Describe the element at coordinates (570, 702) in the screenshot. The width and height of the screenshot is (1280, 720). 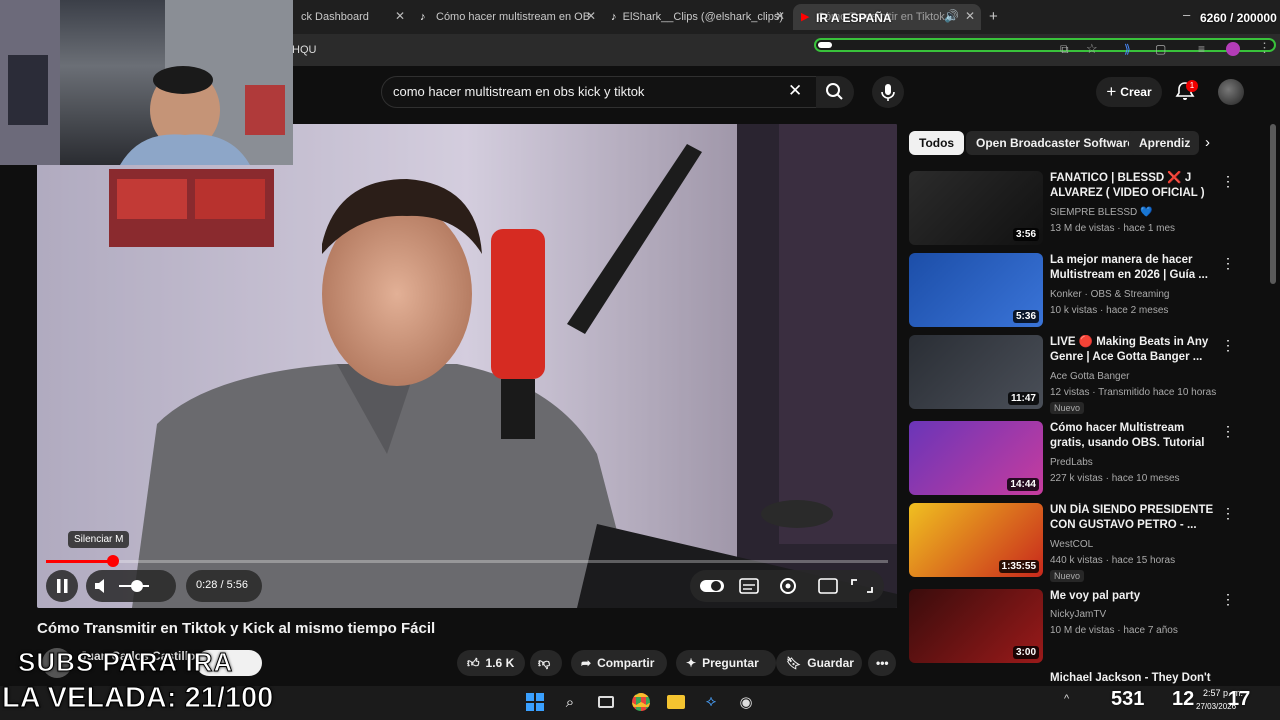
I see `search-icon: ⌕` at that location.